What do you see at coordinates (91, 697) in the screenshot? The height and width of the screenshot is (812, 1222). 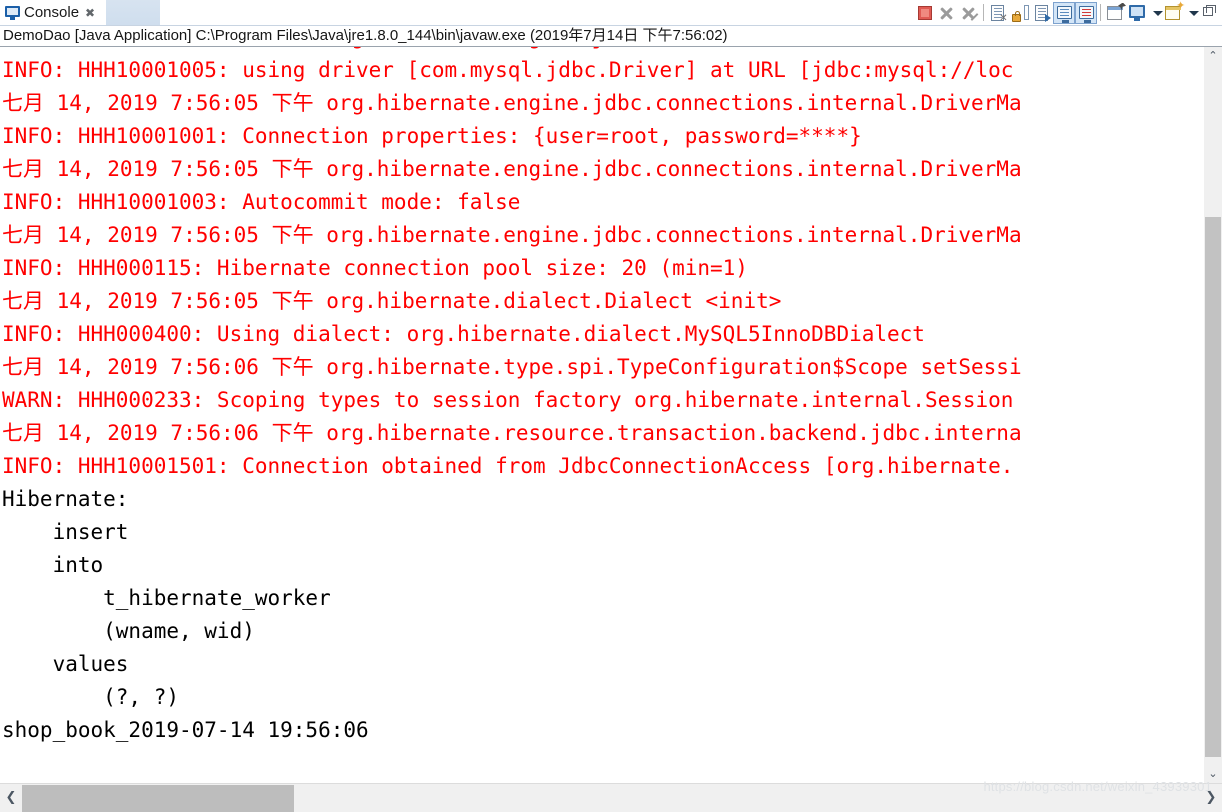 I see `console-line: (?, ?)` at bounding box center [91, 697].